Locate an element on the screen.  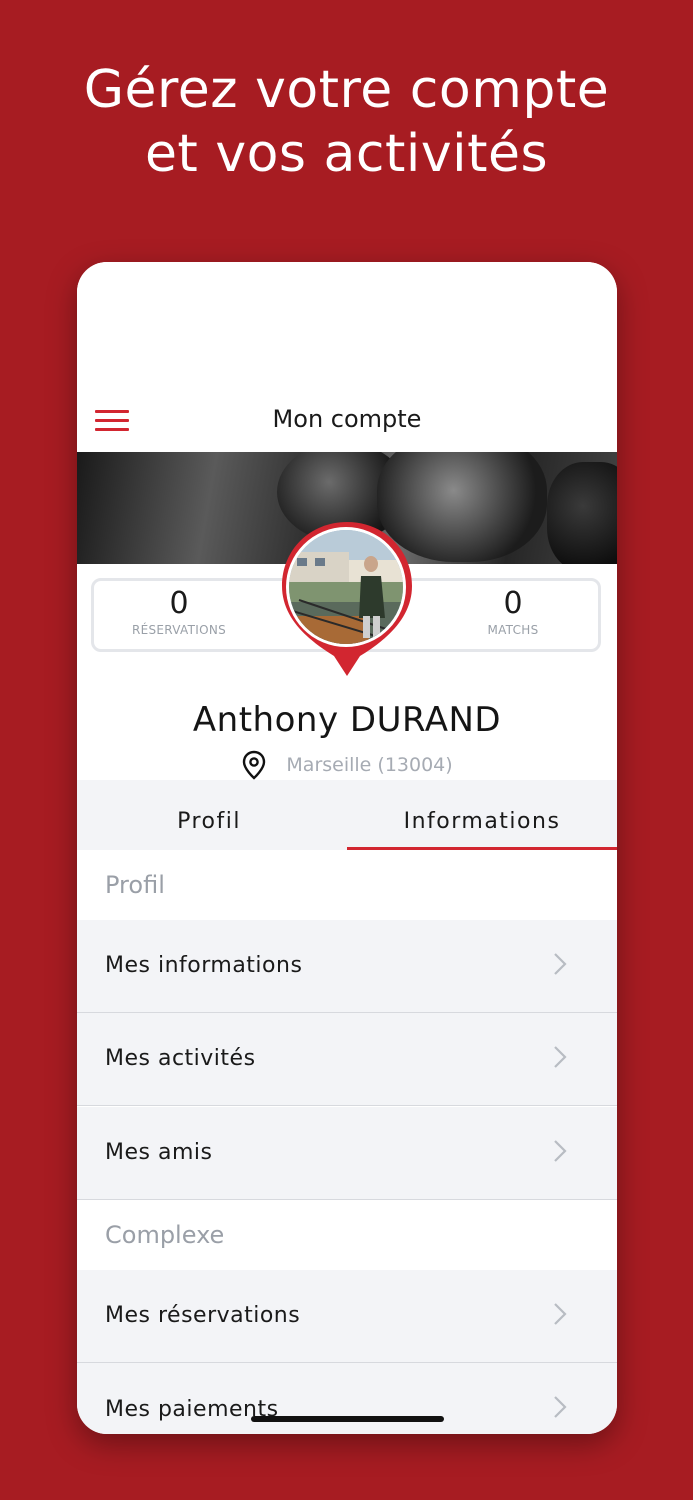
list-item-mes-informations: Mes informations is located at coordinates (347, 966).